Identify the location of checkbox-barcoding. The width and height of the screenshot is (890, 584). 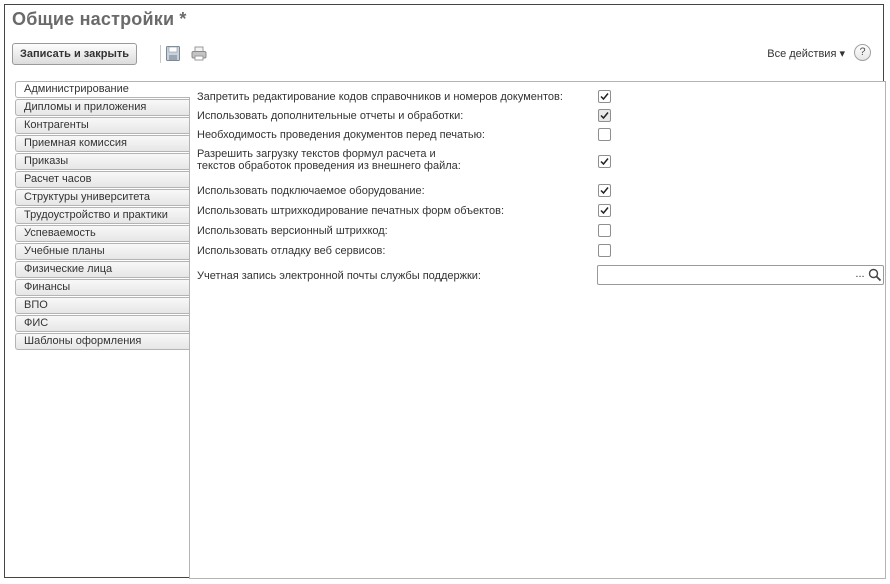
(604, 210).